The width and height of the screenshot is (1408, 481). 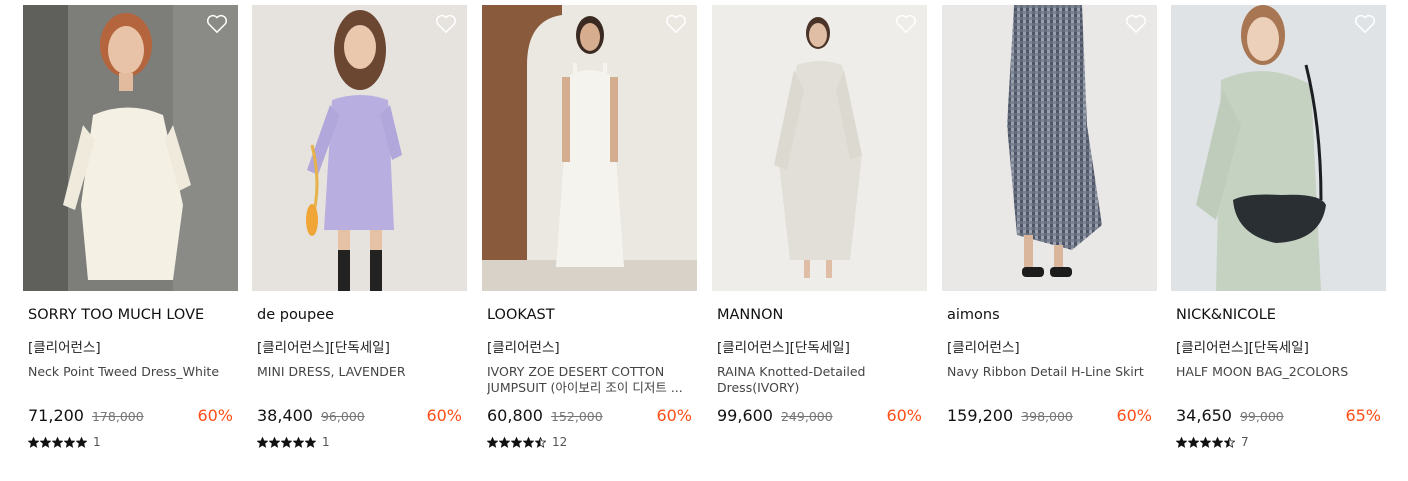 I want to click on price: 38,400 96,000, so click(x=311, y=415).